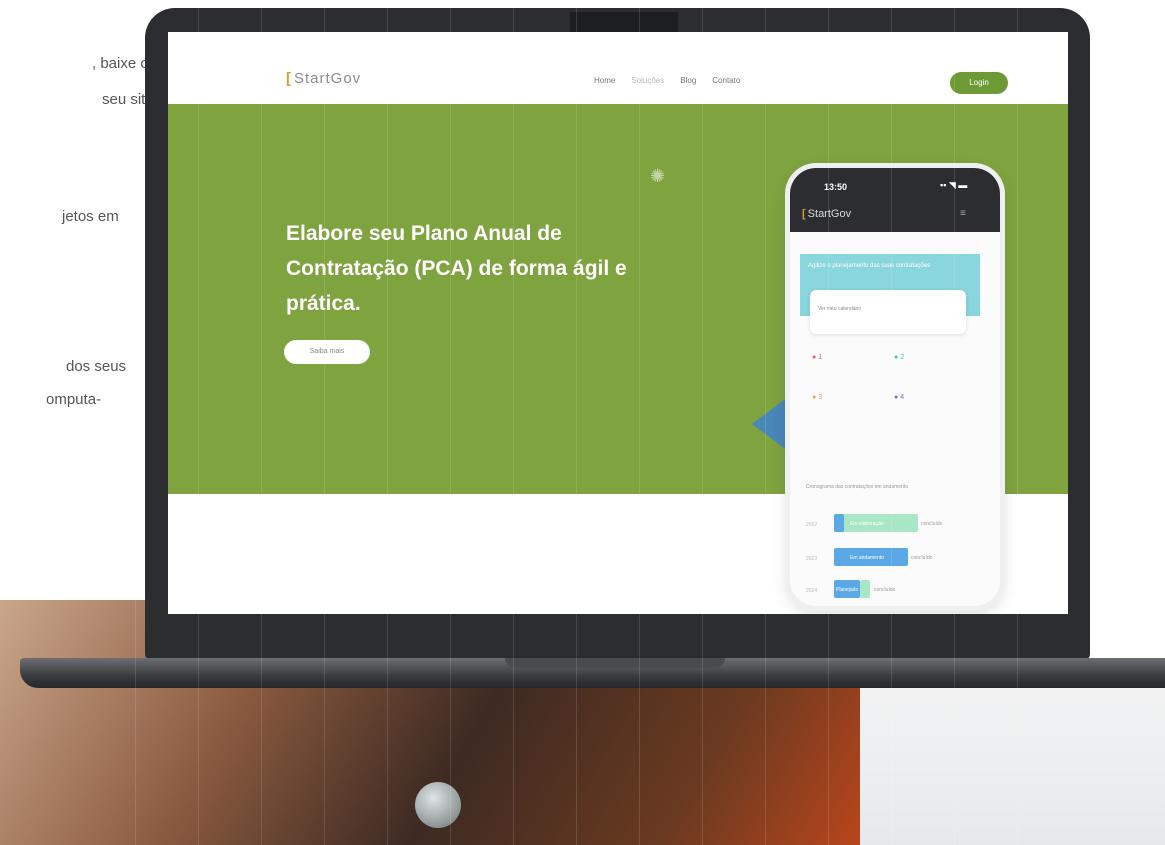  What do you see at coordinates (615, 663) in the screenshot?
I see `laptop-base-lip` at bounding box center [615, 663].